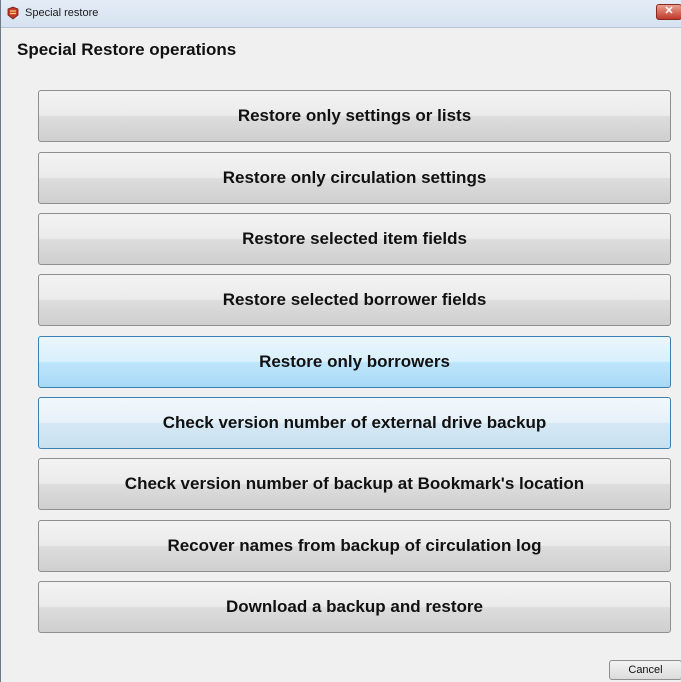 This screenshot has width=681, height=682. What do you see at coordinates (354, 300) in the screenshot?
I see `restore-selected-borrower-fields-button: Restore selected borrower fields` at bounding box center [354, 300].